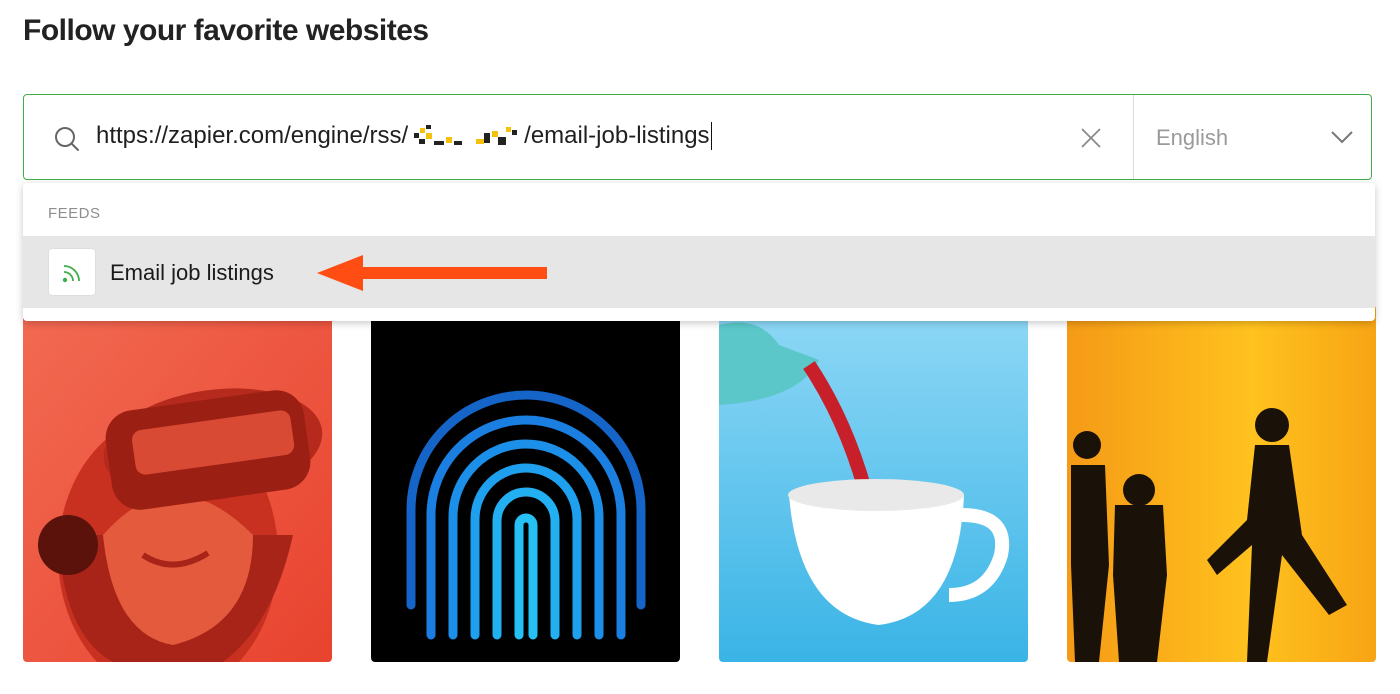 This screenshot has height=694, width=1400. I want to click on language-select: English, so click(1252, 137).